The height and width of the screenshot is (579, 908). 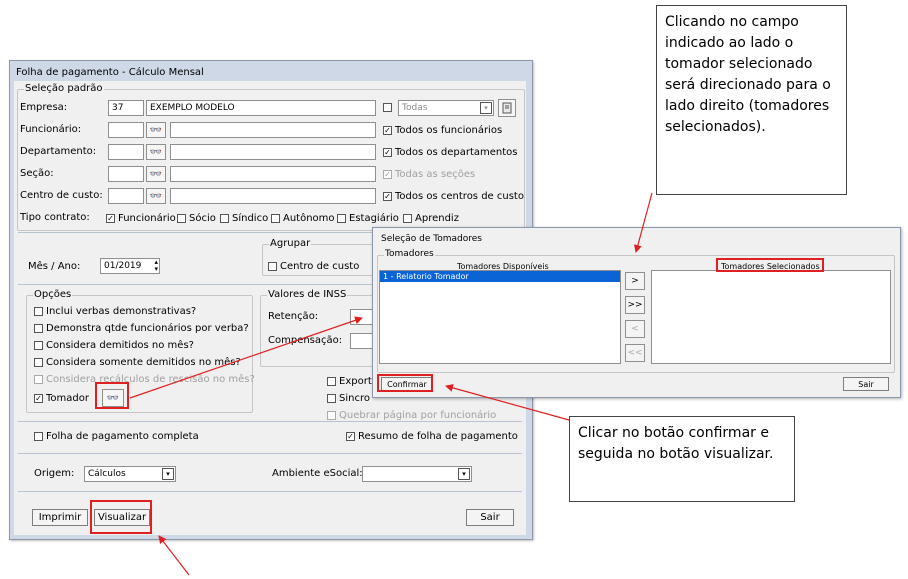 I want to click on arrow-to-visualizar, so click(x=174, y=555).